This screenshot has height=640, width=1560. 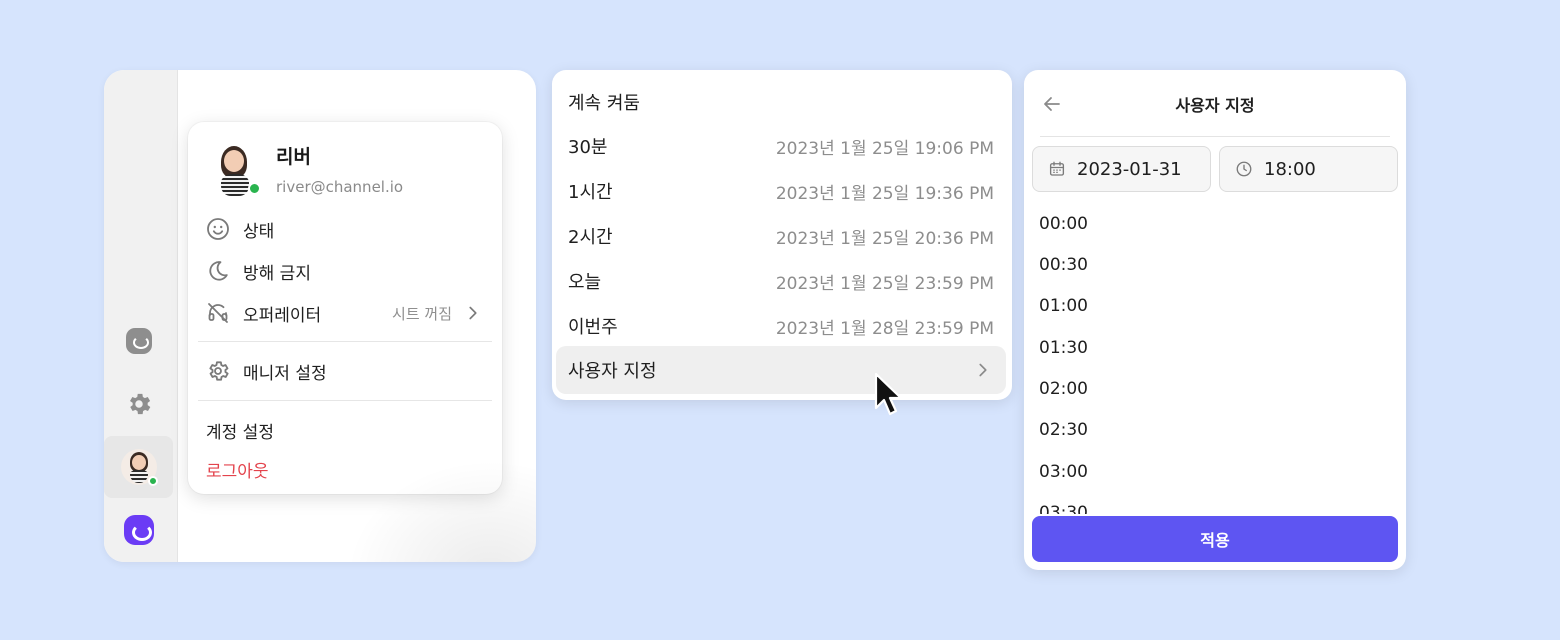 I want to click on menu-item-status: 상태, so click(x=345, y=229).